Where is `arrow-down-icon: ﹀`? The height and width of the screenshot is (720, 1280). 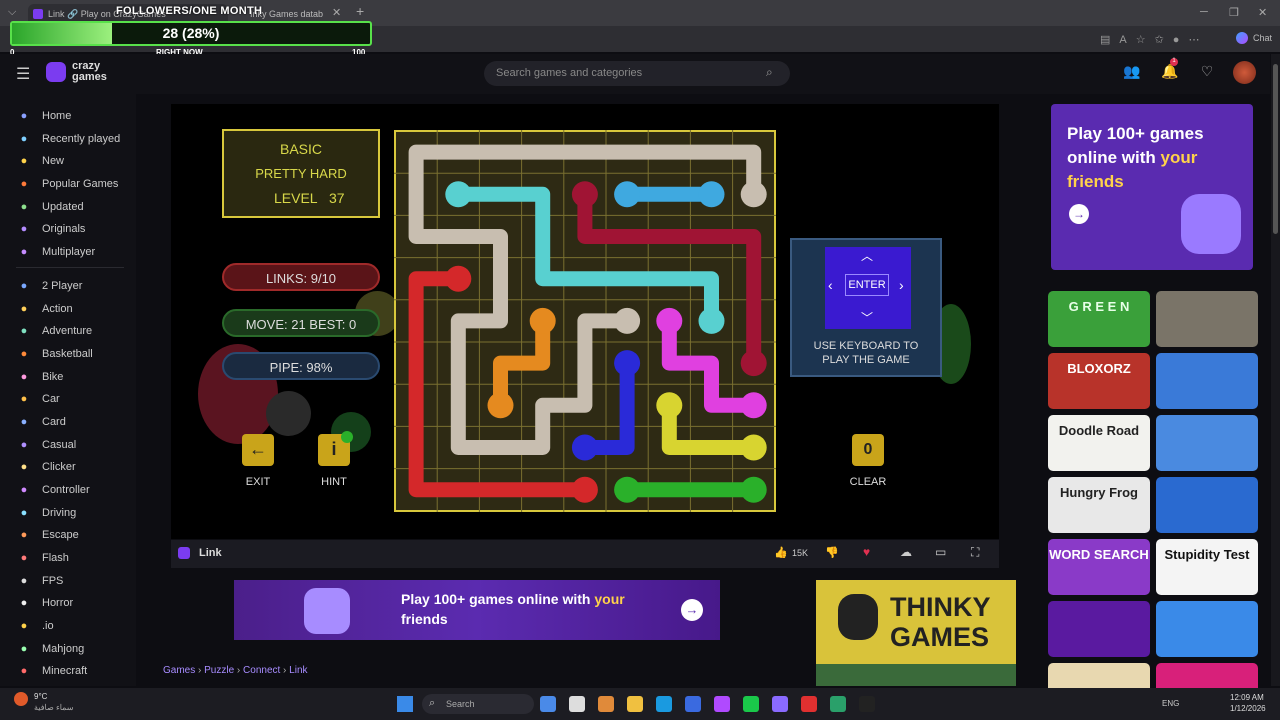
arrow-down-icon: ﹀ is located at coordinates (867, 317).